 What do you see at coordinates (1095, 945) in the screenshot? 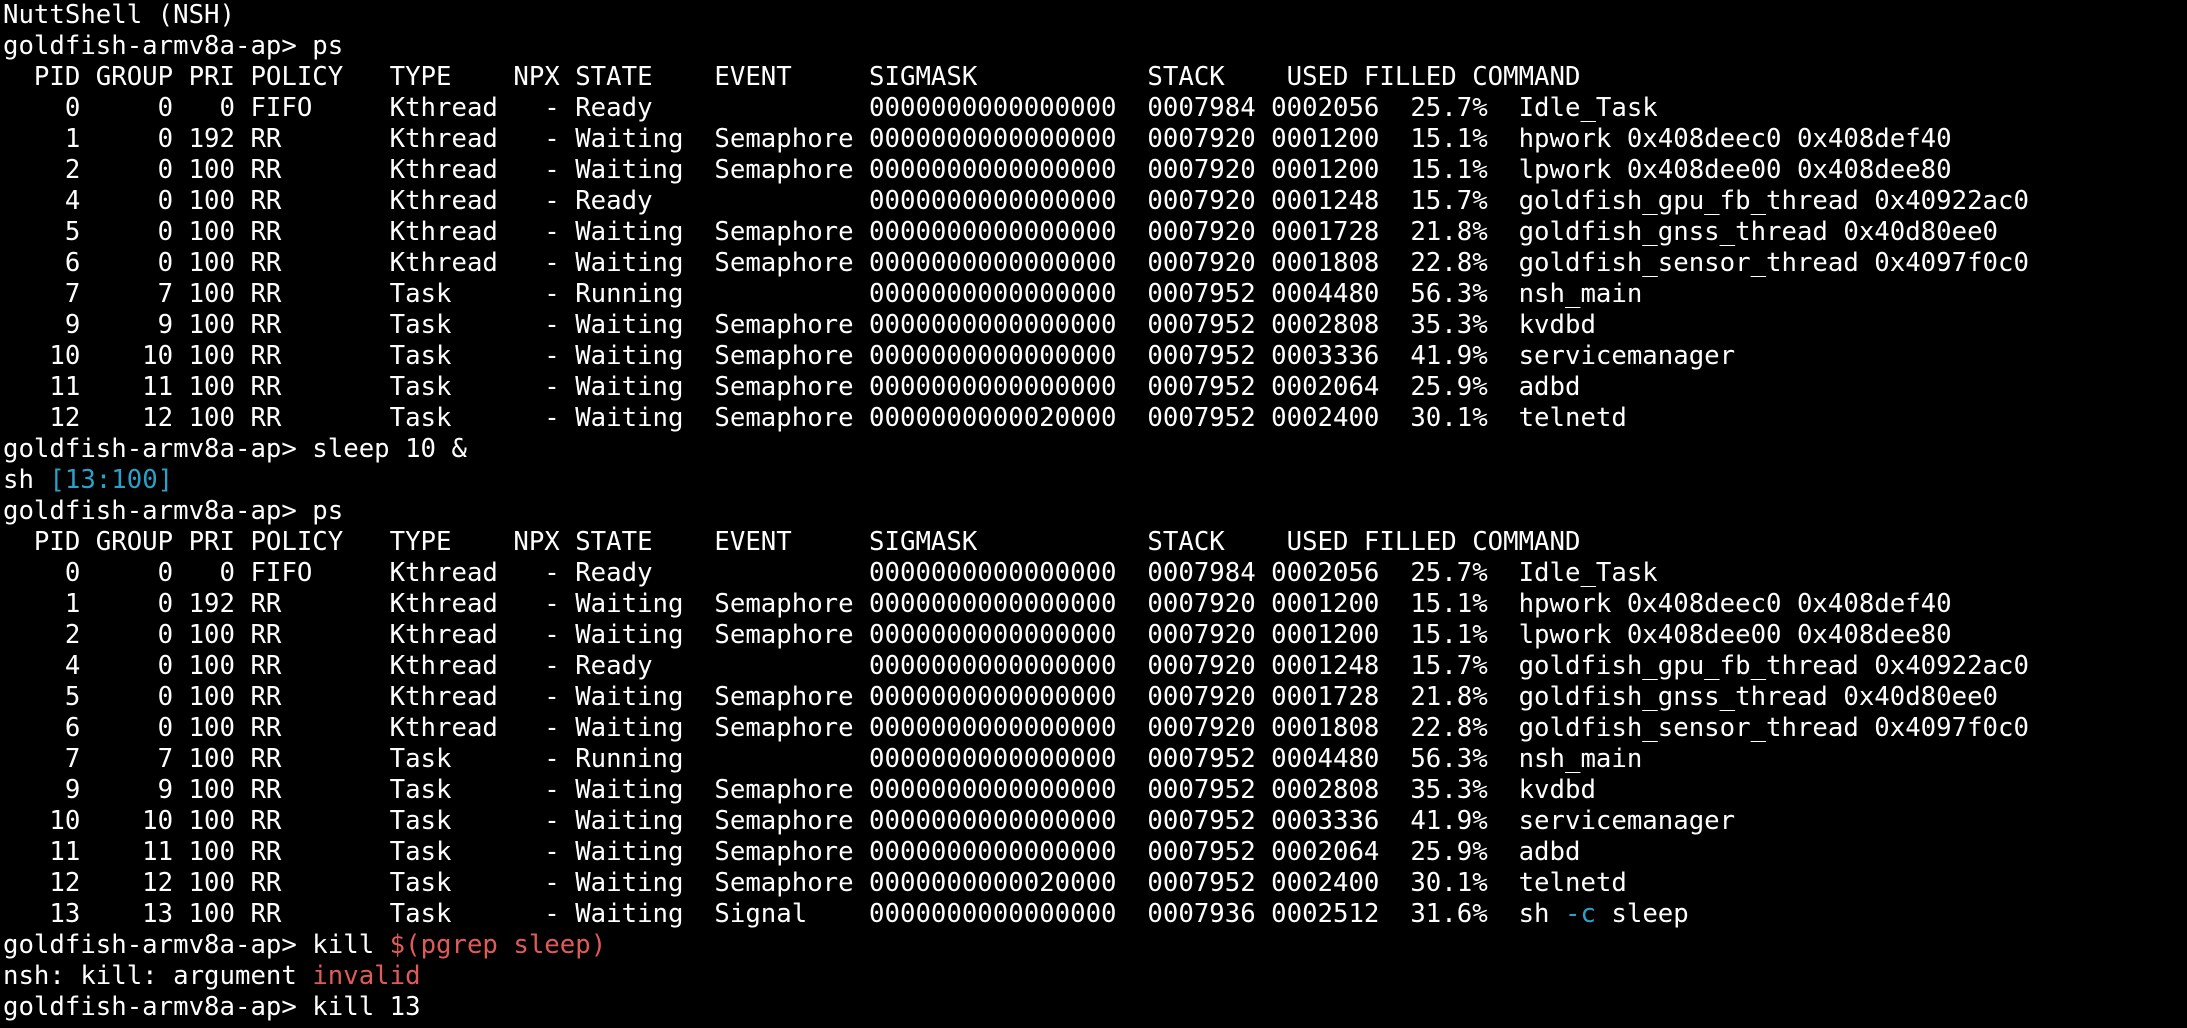
I see `terminal-line: goldfish-armv8a-ap> kill $(pgrep sleep)` at bounding box center [1095, 945].